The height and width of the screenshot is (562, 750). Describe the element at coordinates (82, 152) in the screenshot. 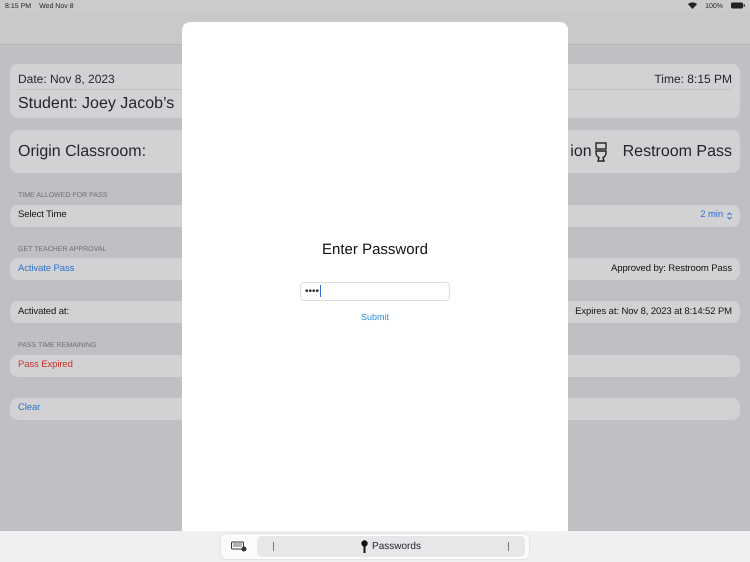

I see `origin-label: Origin Classroom:` at that location.